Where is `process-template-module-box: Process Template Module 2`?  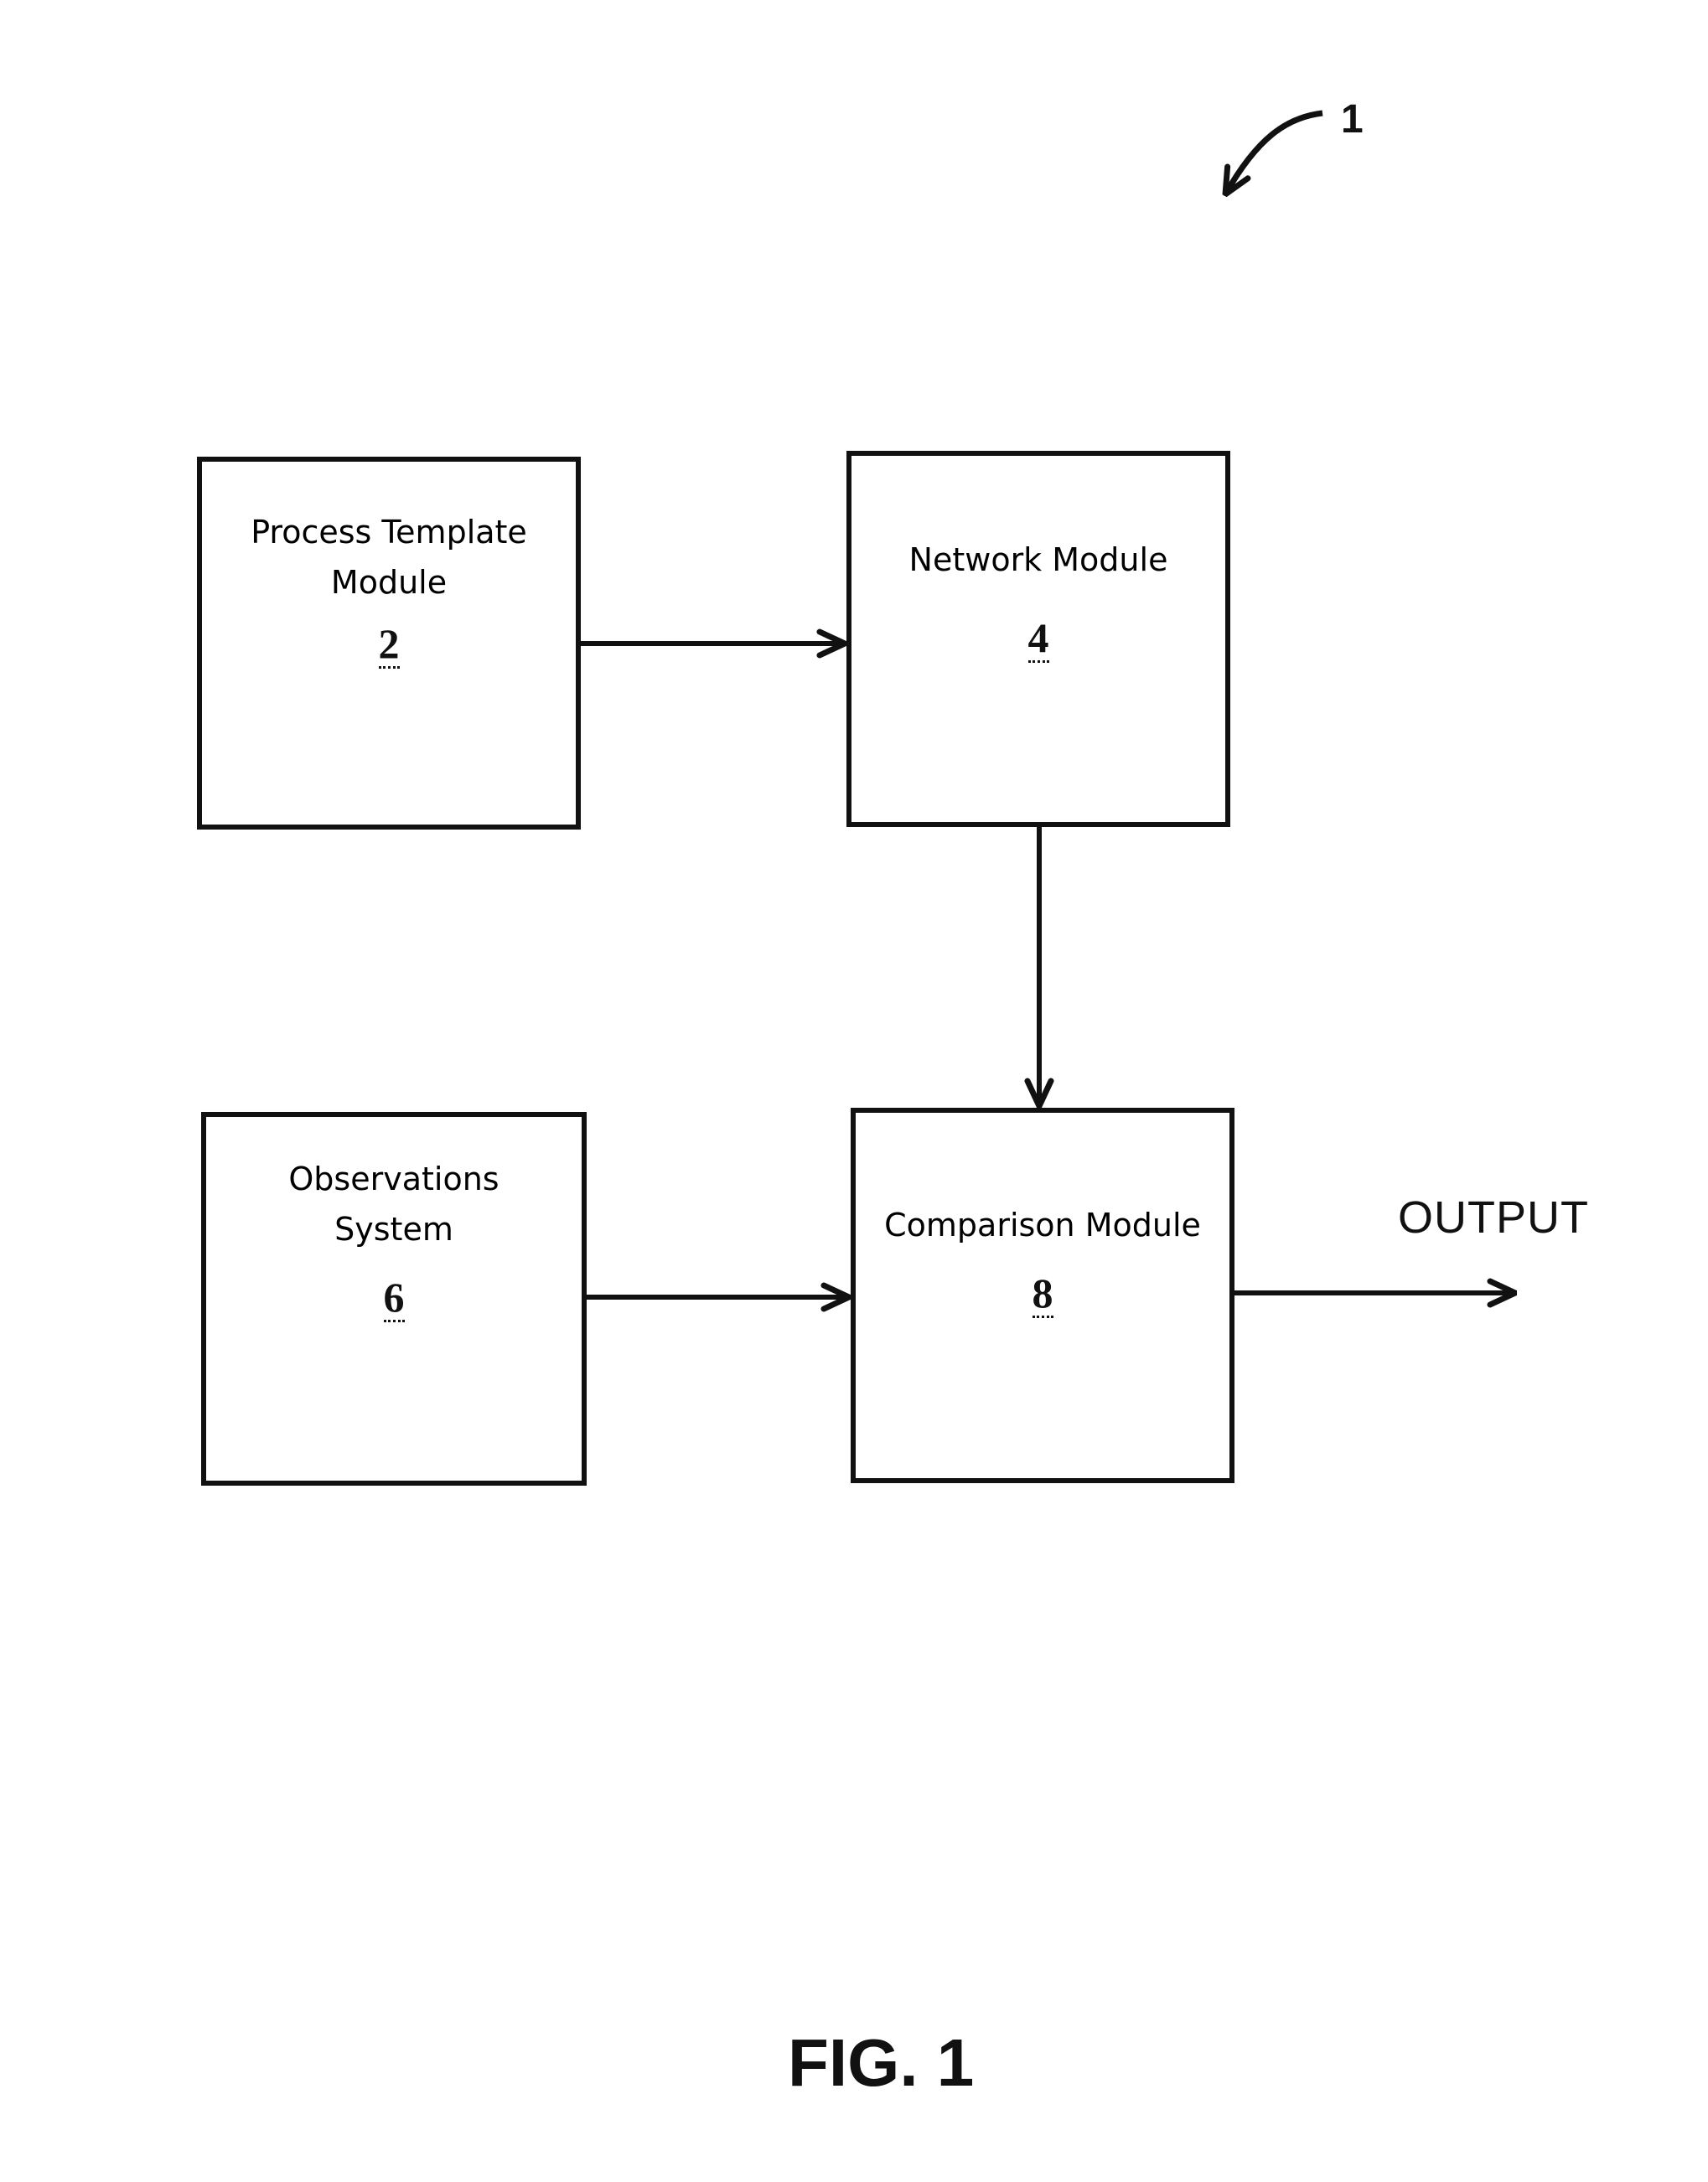
process-template-module-box: Process Template Module 2 is located at coordinates (389, 643).